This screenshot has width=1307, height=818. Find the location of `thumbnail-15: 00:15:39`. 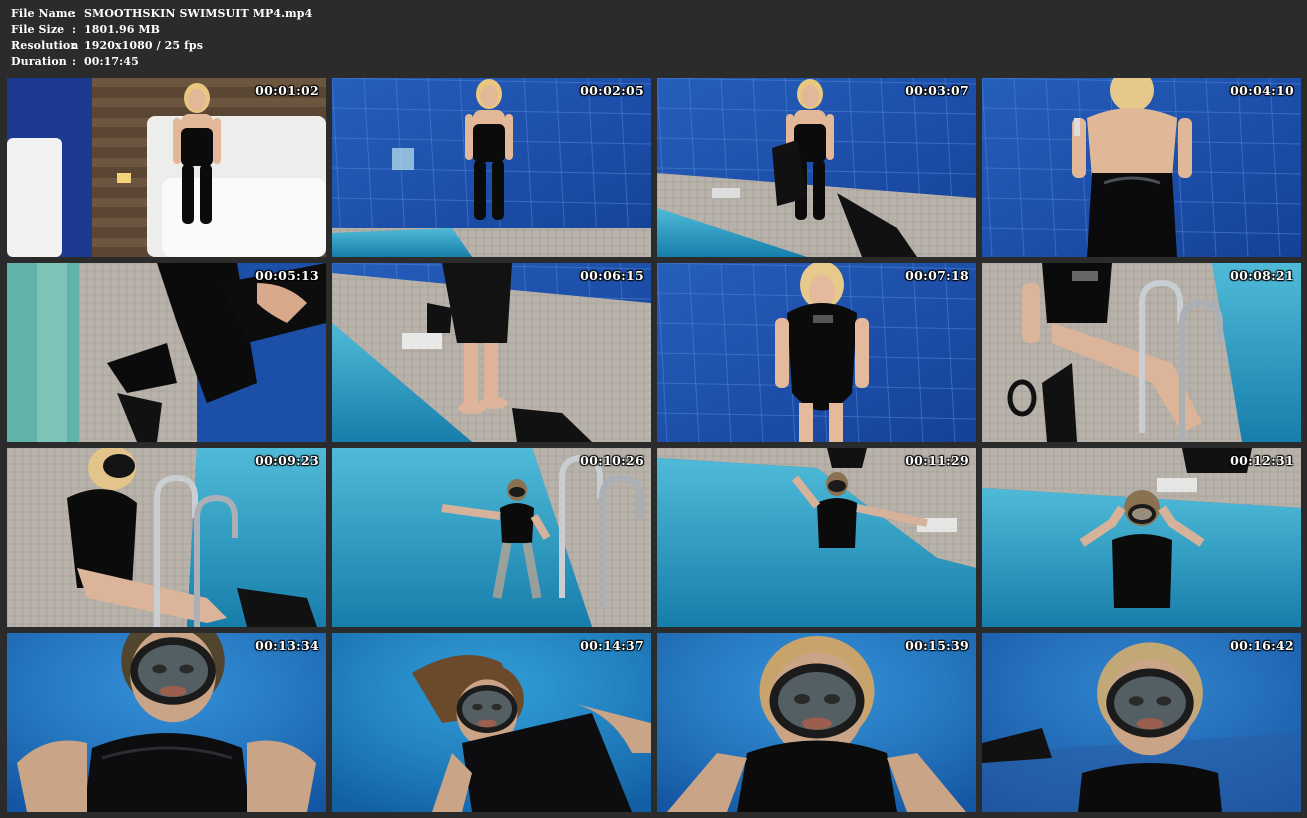

thumbnail-15: 00:15:39 is located at coordinates (816, 722).